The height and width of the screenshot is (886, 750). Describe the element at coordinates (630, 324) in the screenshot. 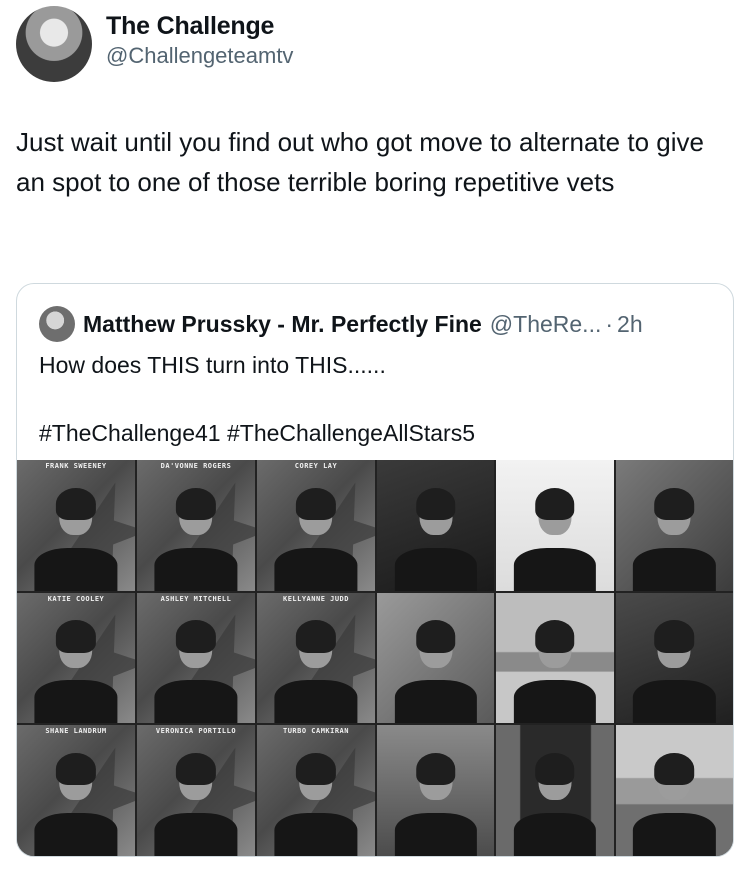

I see `quote-timestamp: 2h` at that location.